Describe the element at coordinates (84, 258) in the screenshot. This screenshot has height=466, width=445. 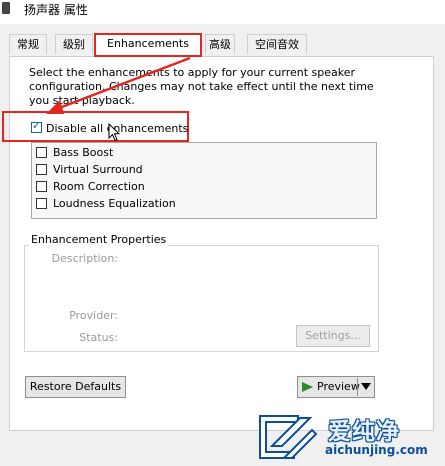
I see `description-label: Description:` at that location.